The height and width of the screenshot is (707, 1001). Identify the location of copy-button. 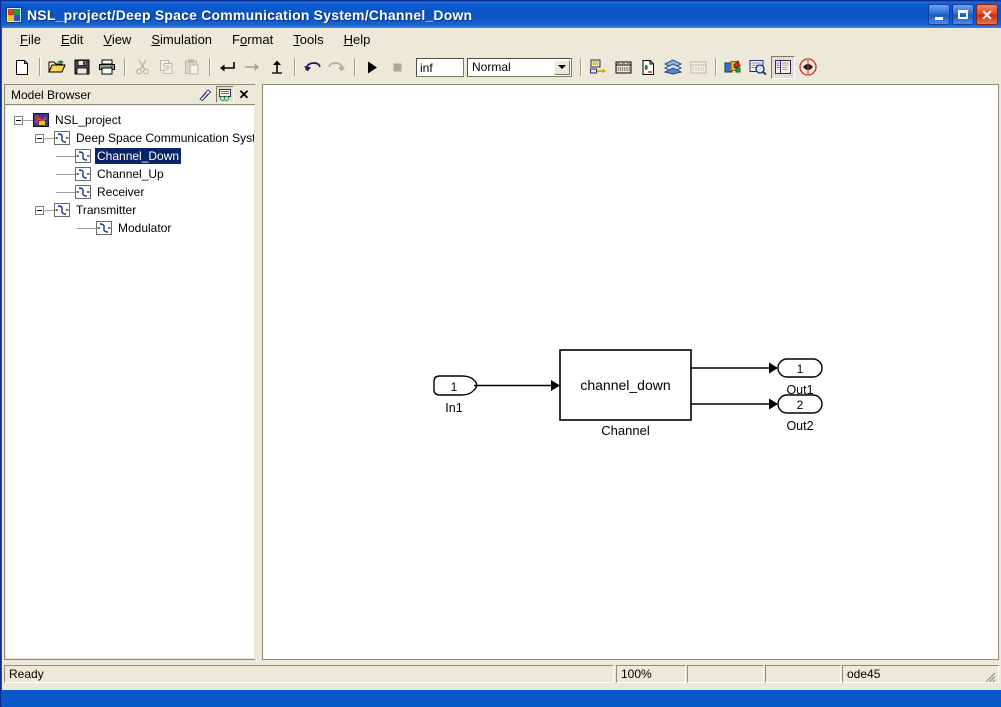
(167, 67).